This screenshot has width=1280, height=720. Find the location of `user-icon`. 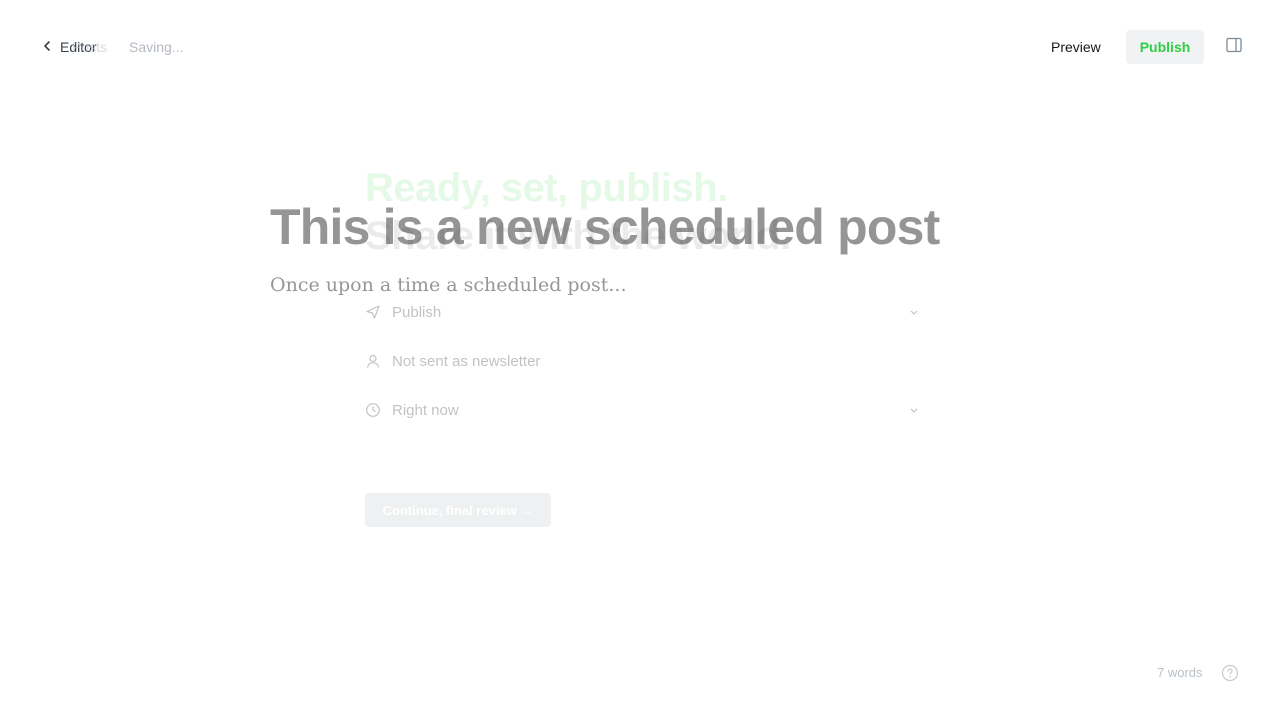

user-icon is located at coordinates (373, 361).